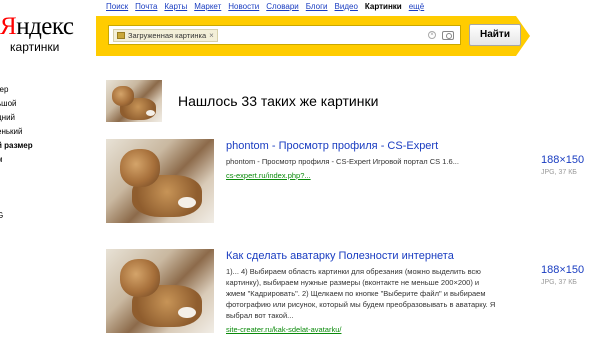  What do you see at coordinates (35, 47) in the screenshot?
I see `logo-subtitle: картинки` at bounding box center [35, 47].